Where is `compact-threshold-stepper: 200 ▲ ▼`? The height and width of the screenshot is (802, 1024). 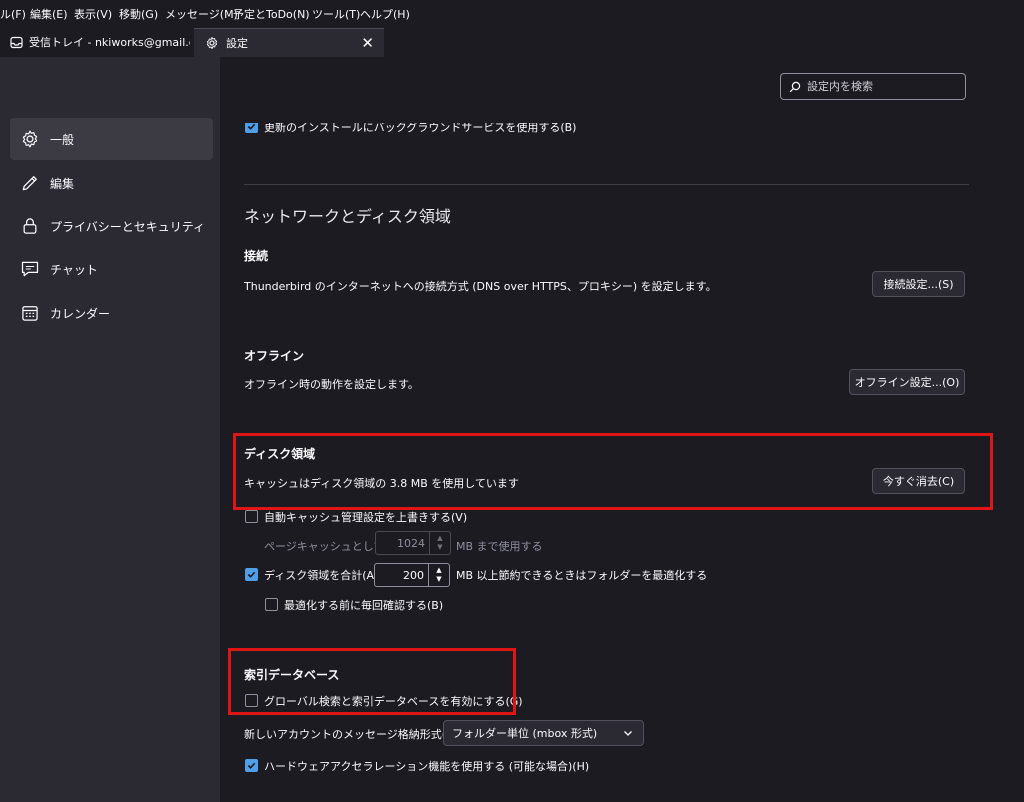 compact-threshold-stepper: 200 ▲ ▼ is located at coordinates (412, 575).